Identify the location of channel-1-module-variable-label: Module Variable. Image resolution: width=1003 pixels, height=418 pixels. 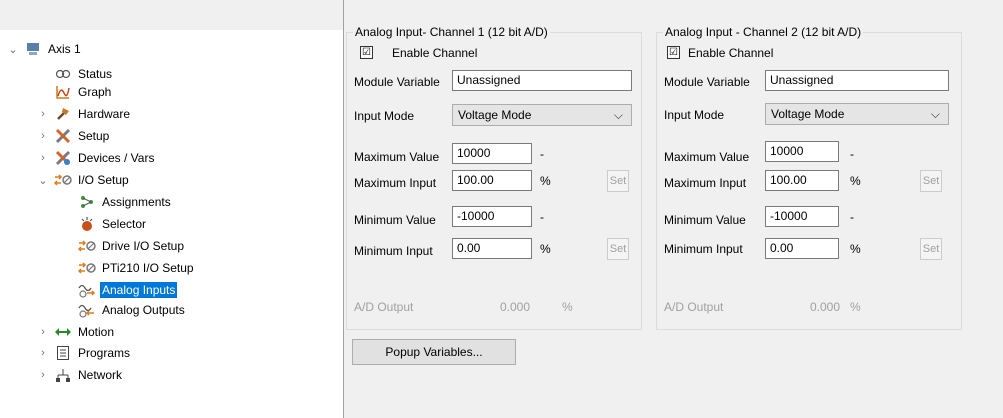
(397, 82).